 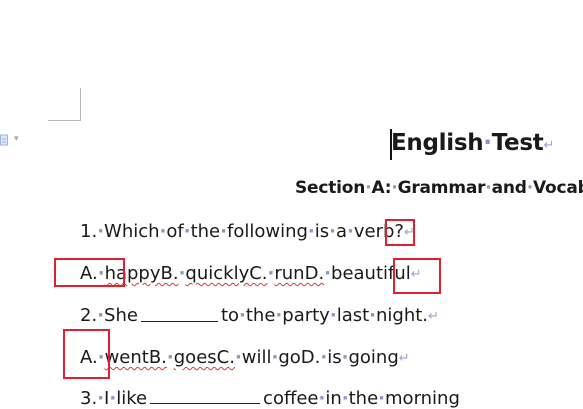 What do you see at coordinates (64, 104) in the screenshot?
I see `page-corner-marker` at bounding box center [64, 104].